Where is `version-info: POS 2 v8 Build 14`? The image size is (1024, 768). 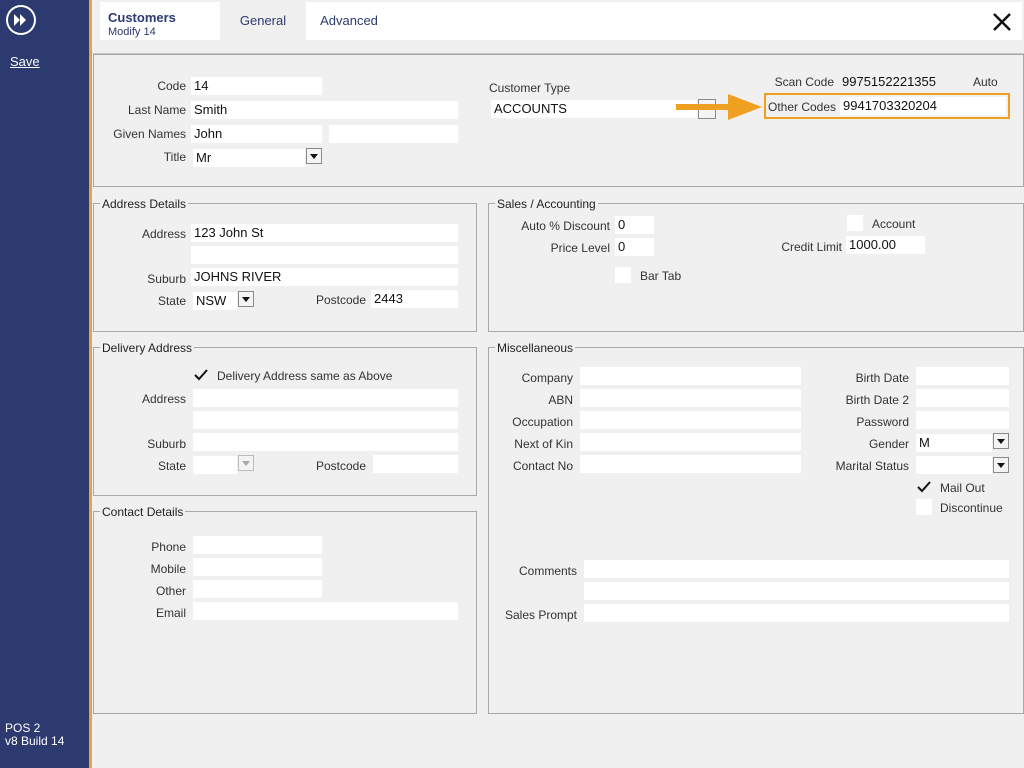
version-info: POS 2 v8 Build 14 is located at coordinates (34, 735).